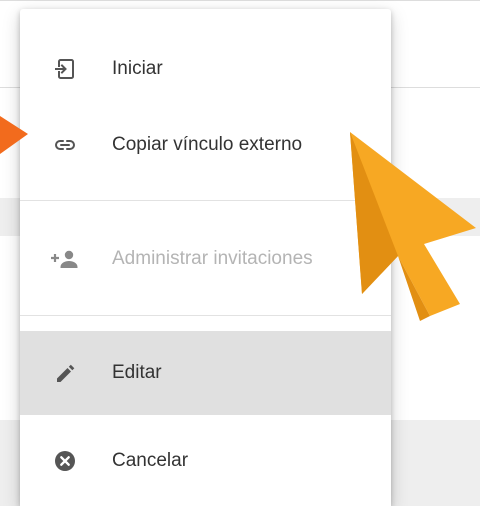  I want to click on link-icon, so click(65, 145).